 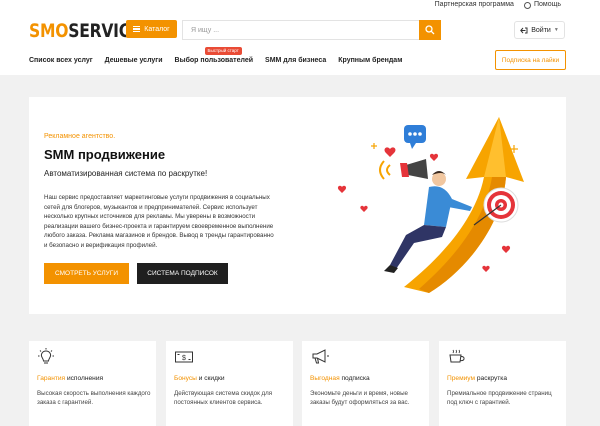 I want to click on nav-item-users-choice: Выбор пользователей Быстрый старт, so click(x=214, y=56).